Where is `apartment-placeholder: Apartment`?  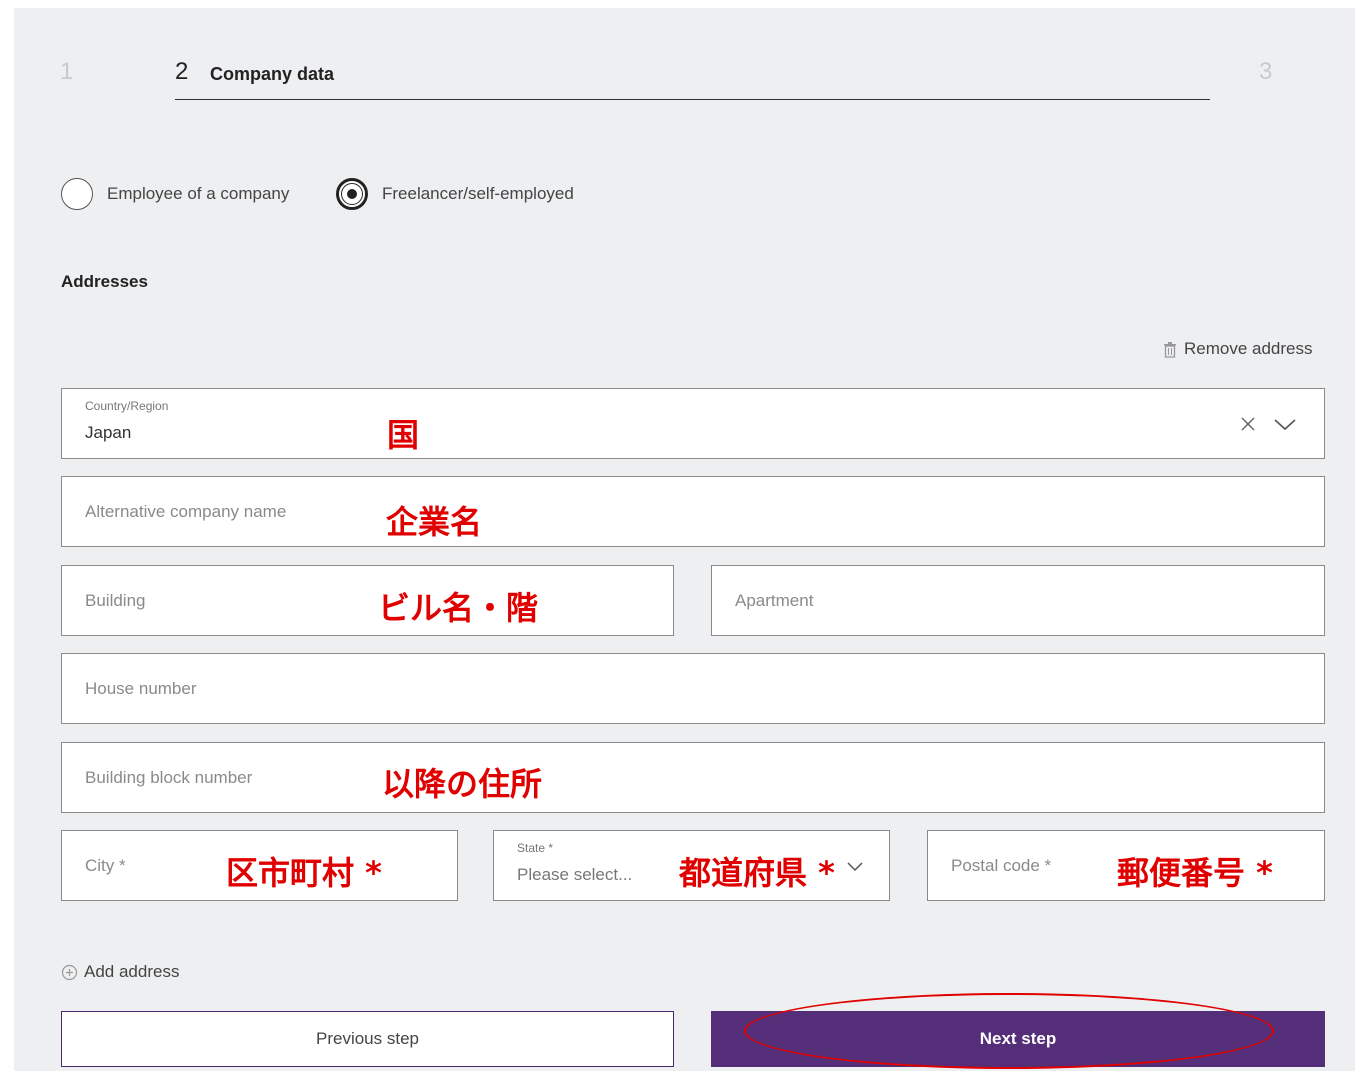
apartment-placeholder: Apartment is located at coordinates (774, 600).